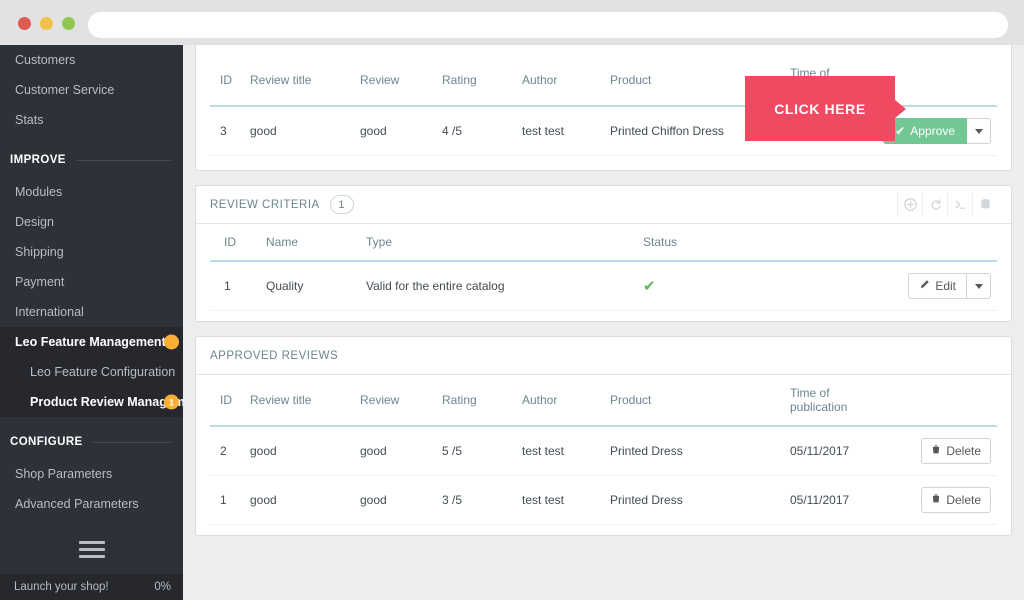 The image size is (1024, 600). I want to click on cell-rating: 5 /5, so click(476, 451).